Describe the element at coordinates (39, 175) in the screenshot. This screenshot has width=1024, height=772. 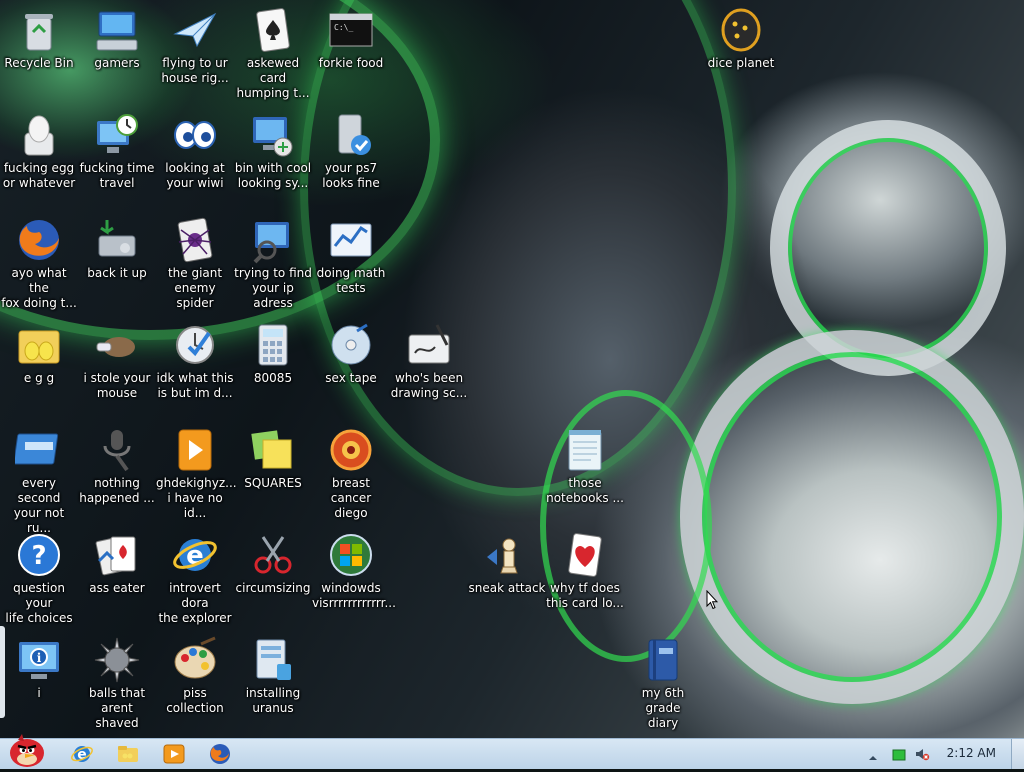
I see `desktop-icon-label: fucking egg or whatever` at that location.